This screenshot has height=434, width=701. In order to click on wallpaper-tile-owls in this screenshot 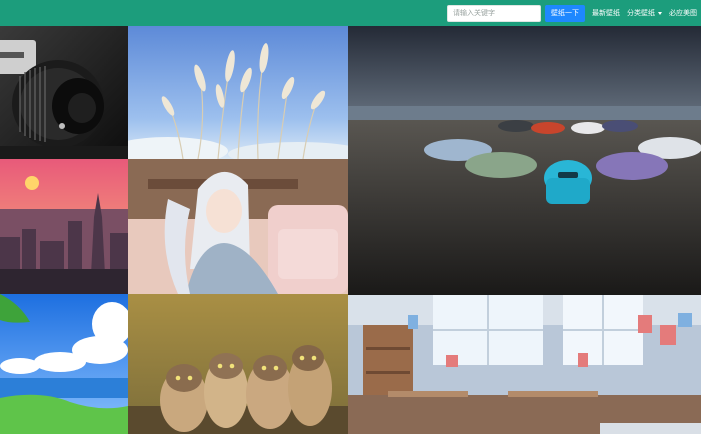, I will do `click(238, 364)`.